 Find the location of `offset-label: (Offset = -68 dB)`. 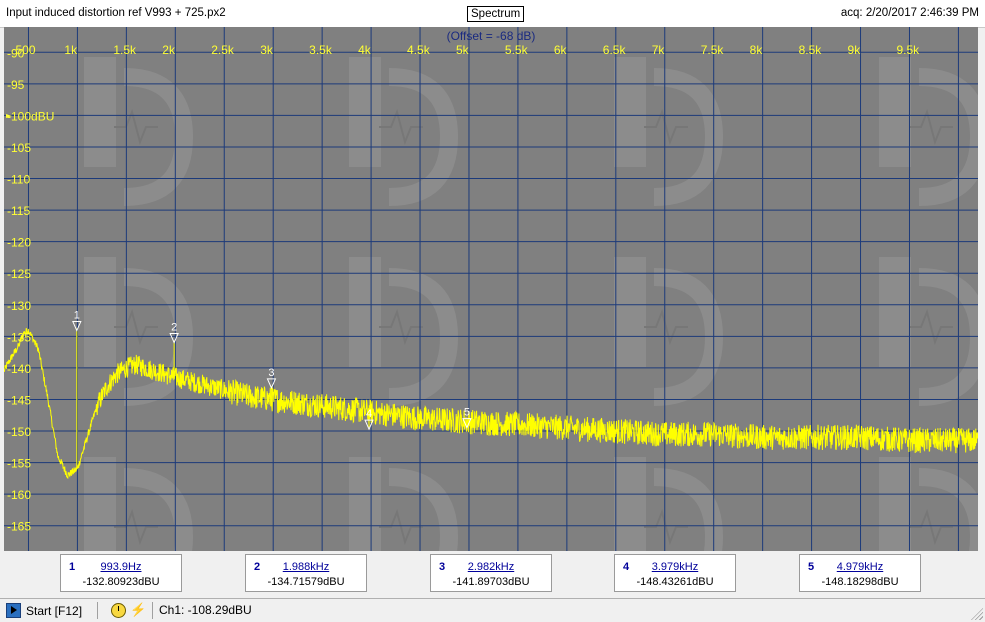

offset-label: (Offset = -68 dB) is located at coordinates (491, 36).